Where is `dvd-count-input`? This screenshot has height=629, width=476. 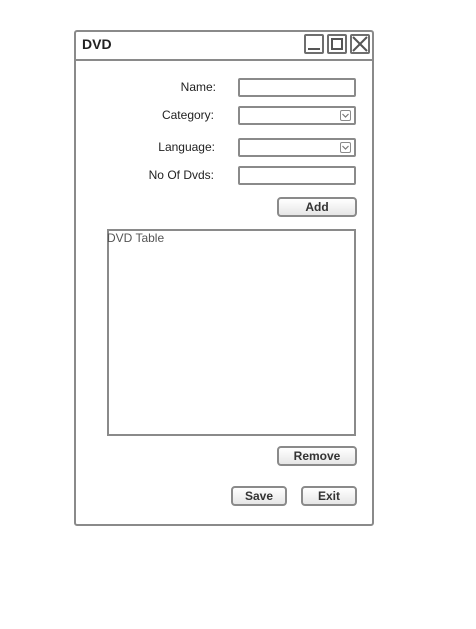
dvd-count-input is located at coordinates (297, 175).